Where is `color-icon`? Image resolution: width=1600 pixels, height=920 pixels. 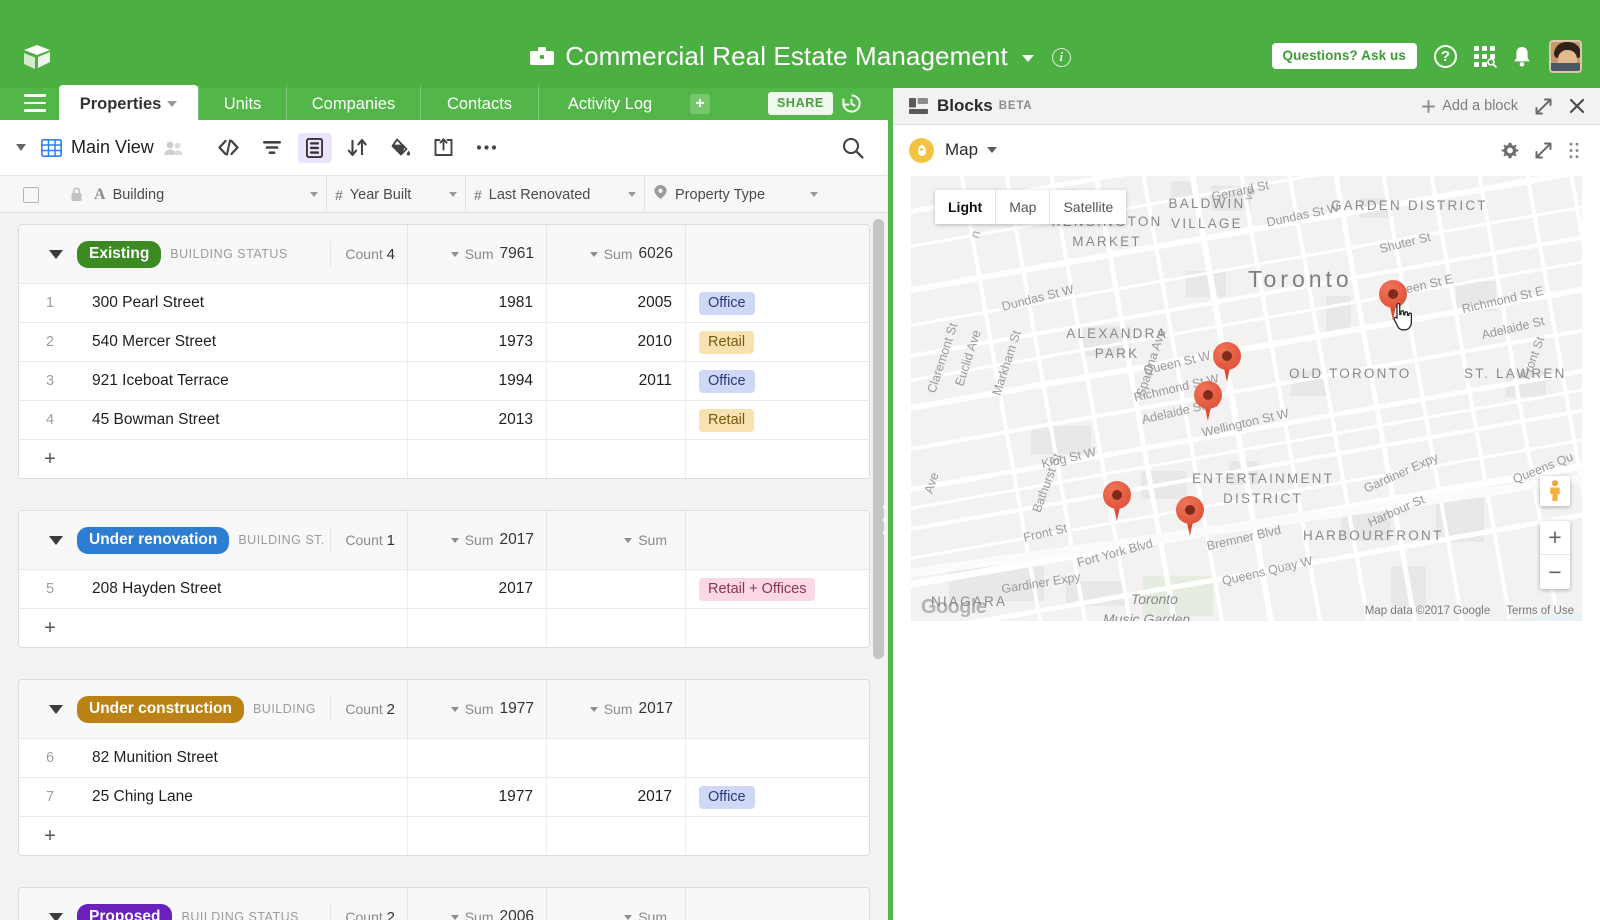
color-icon is located at coordinates (401, 148).